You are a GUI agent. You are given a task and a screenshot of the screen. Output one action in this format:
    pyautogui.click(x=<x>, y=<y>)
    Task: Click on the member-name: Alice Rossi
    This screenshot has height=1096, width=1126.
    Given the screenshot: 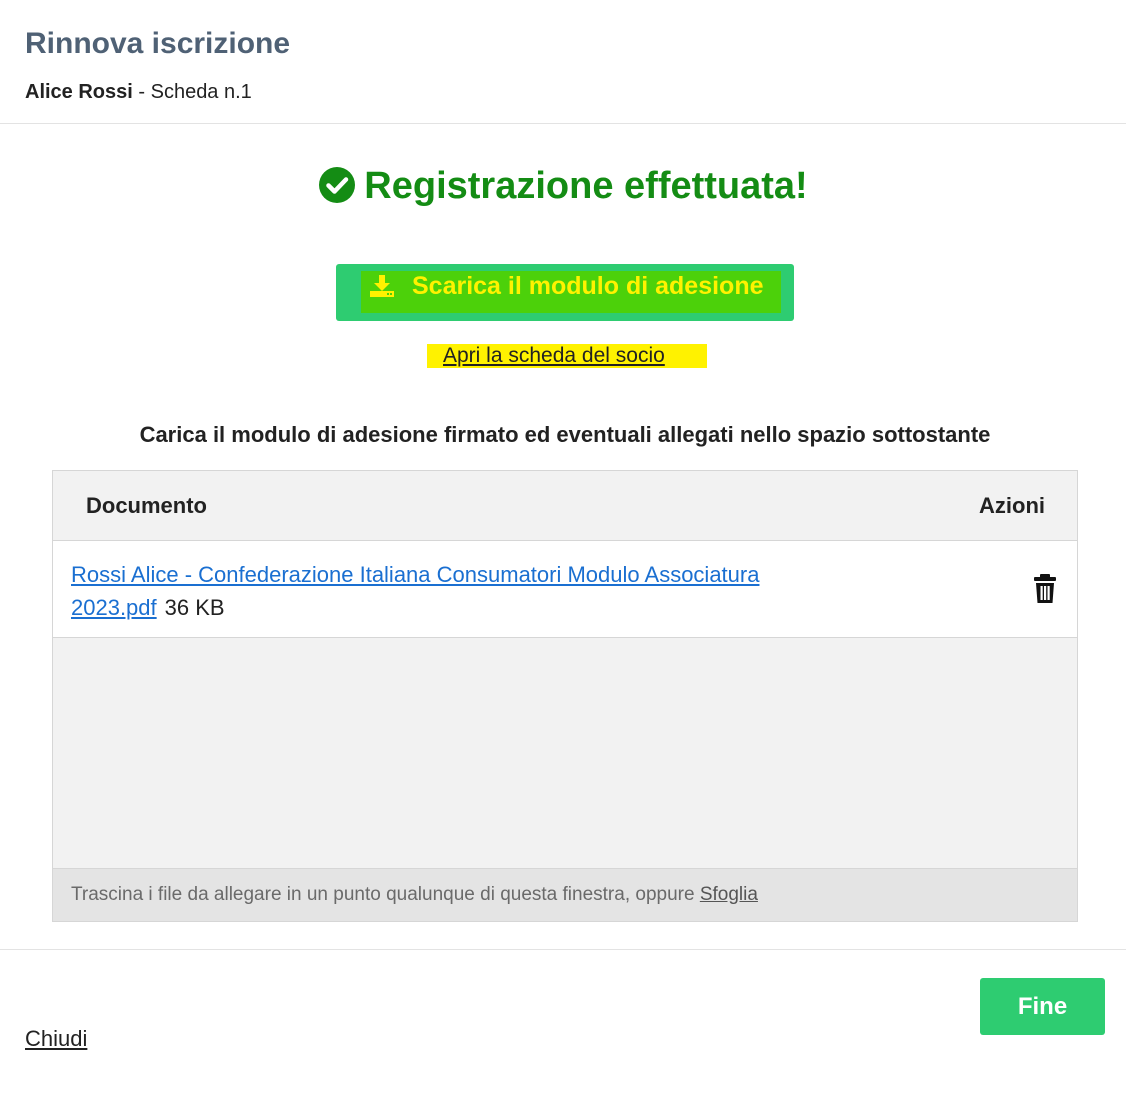 What is the action you would take?
    pyautogui.click(x=79, y=92)
    